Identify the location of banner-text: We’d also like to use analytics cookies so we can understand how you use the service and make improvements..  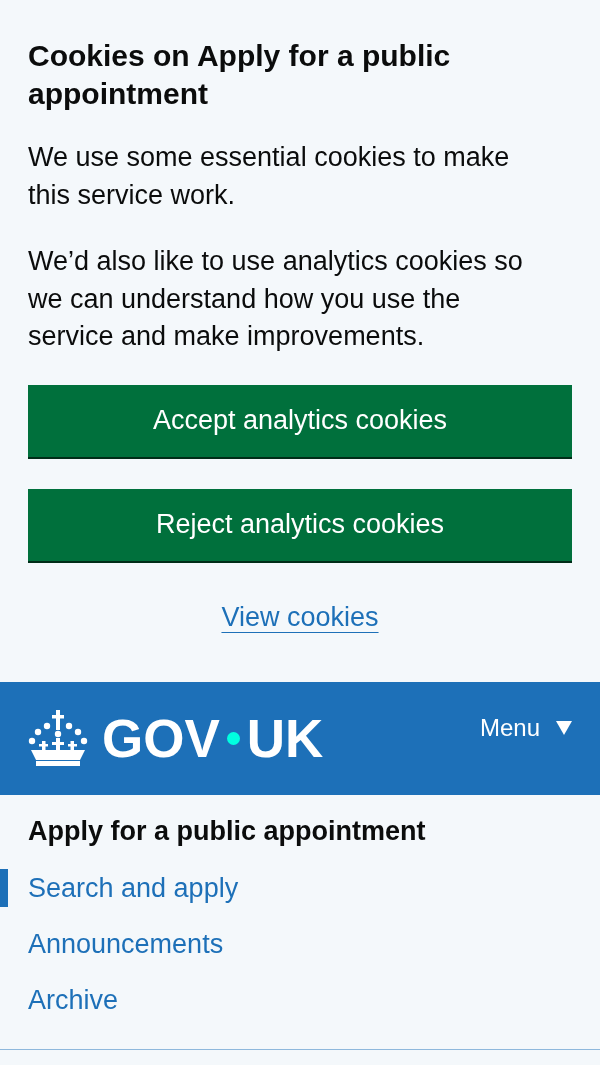
(276, 299).